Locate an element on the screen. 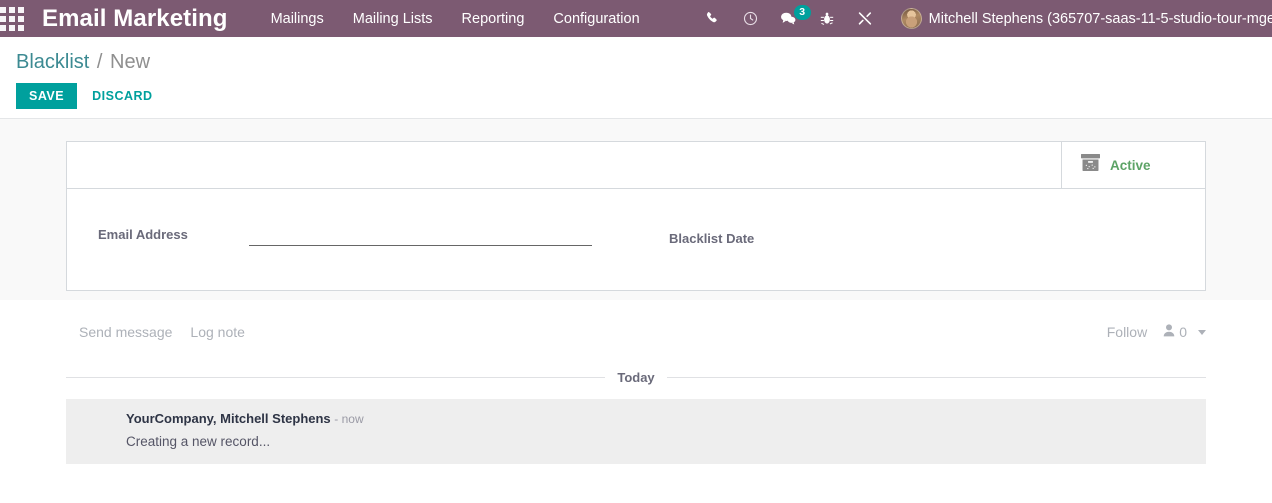 The height and width of the screenshot is (503, 1272). menu-item-mailing-lists: Mailing Lists is located at coordinates (393, 19).